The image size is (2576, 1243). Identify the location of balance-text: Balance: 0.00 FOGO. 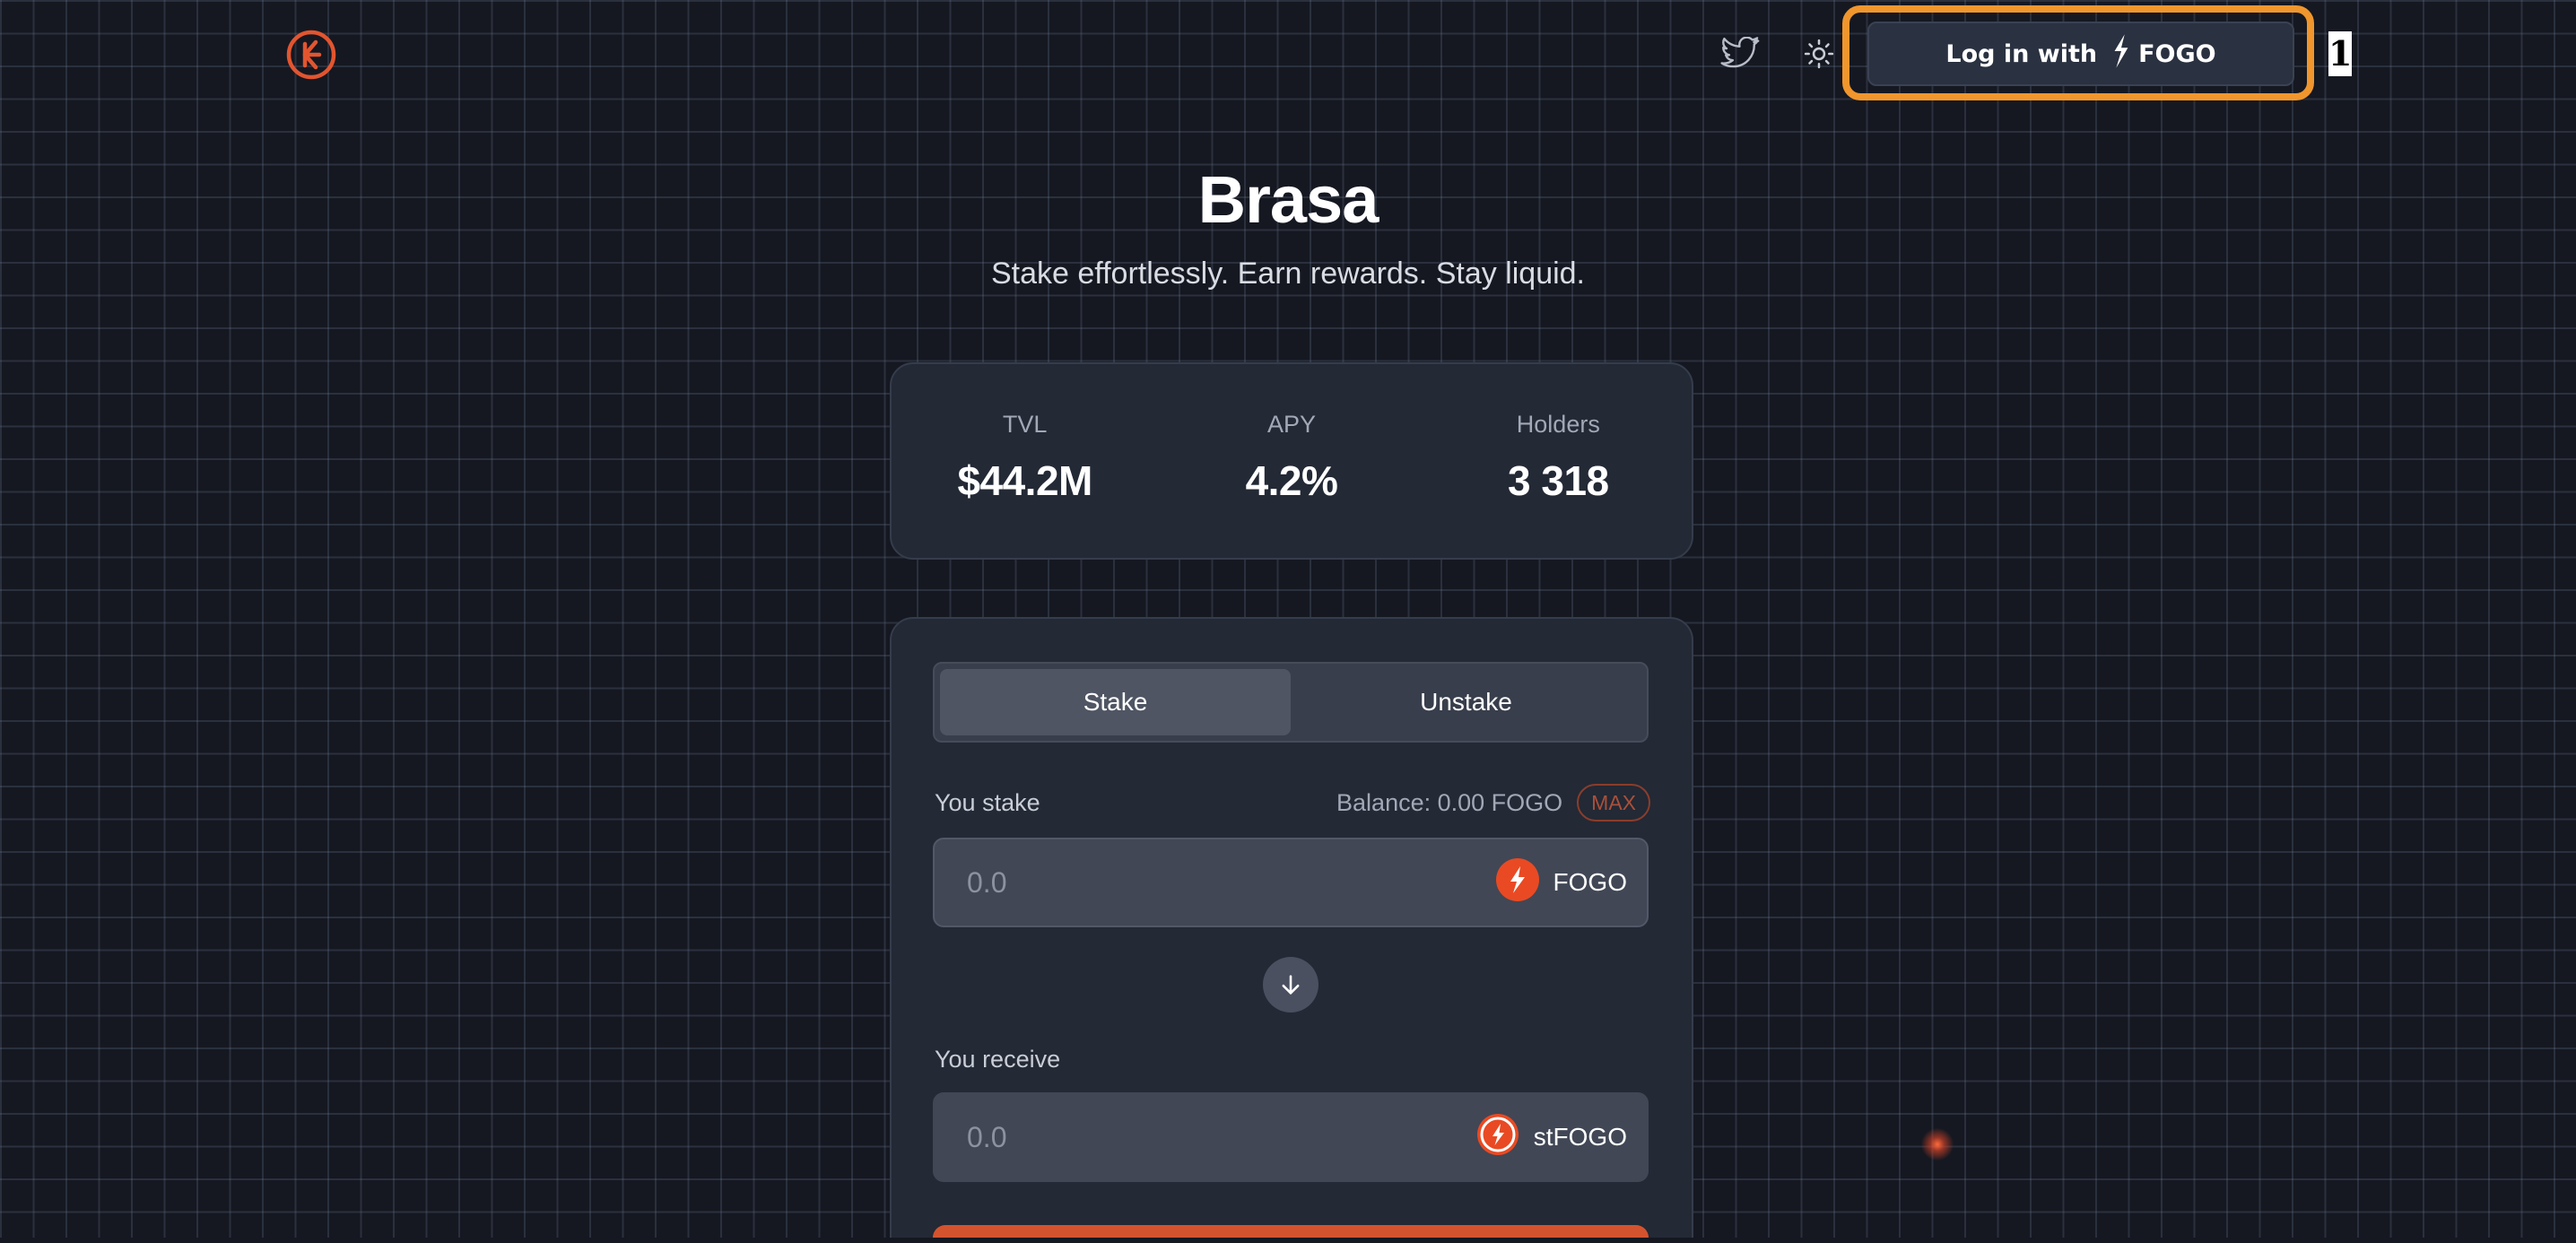
(1449, 802).